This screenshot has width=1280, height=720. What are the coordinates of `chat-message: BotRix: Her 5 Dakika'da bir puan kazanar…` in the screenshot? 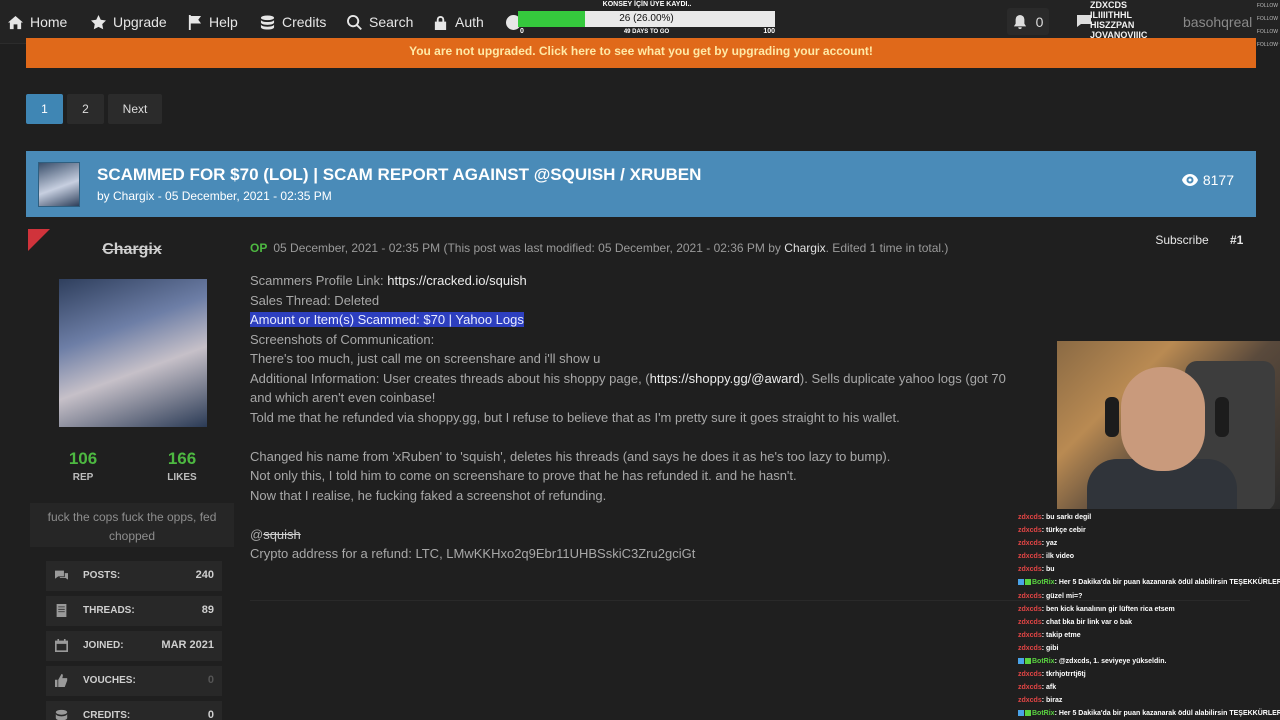 It's located at (1149, 582).